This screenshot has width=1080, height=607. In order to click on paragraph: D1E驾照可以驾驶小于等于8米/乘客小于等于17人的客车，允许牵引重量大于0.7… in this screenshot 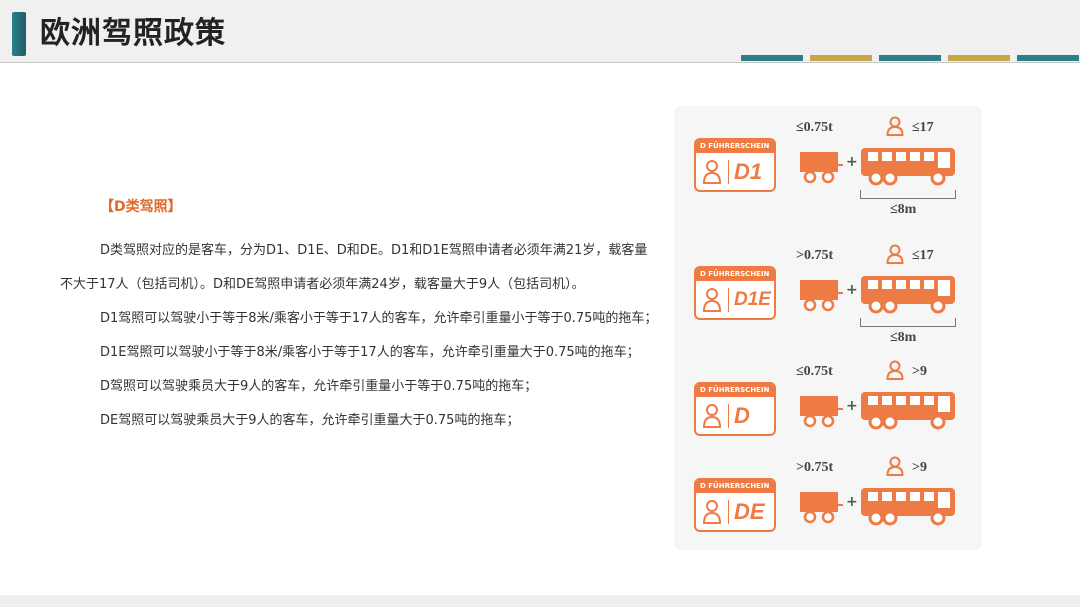, I will do `click(370, 352)`.